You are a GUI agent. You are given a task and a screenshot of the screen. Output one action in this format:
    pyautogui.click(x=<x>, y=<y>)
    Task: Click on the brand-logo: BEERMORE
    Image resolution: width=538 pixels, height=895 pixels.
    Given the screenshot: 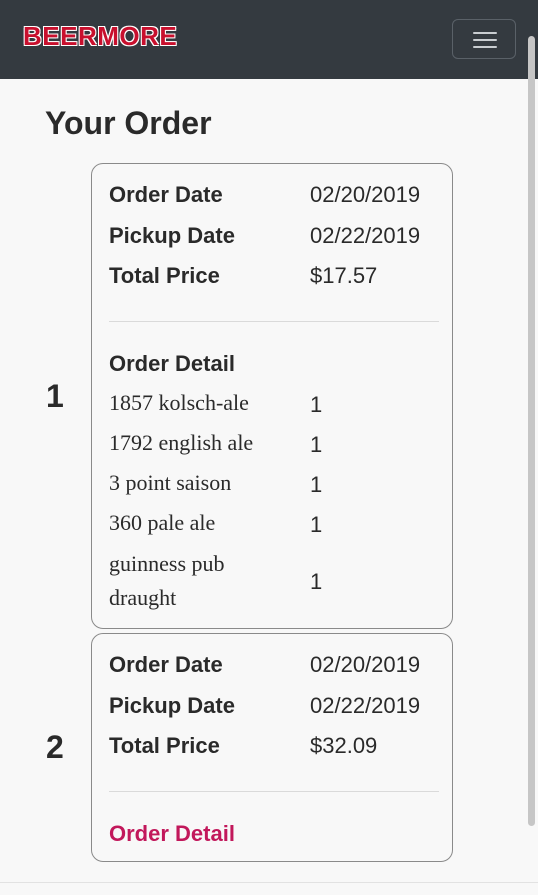 What is the action you would take?
    pyautogui.click(x=100, y=36)
    